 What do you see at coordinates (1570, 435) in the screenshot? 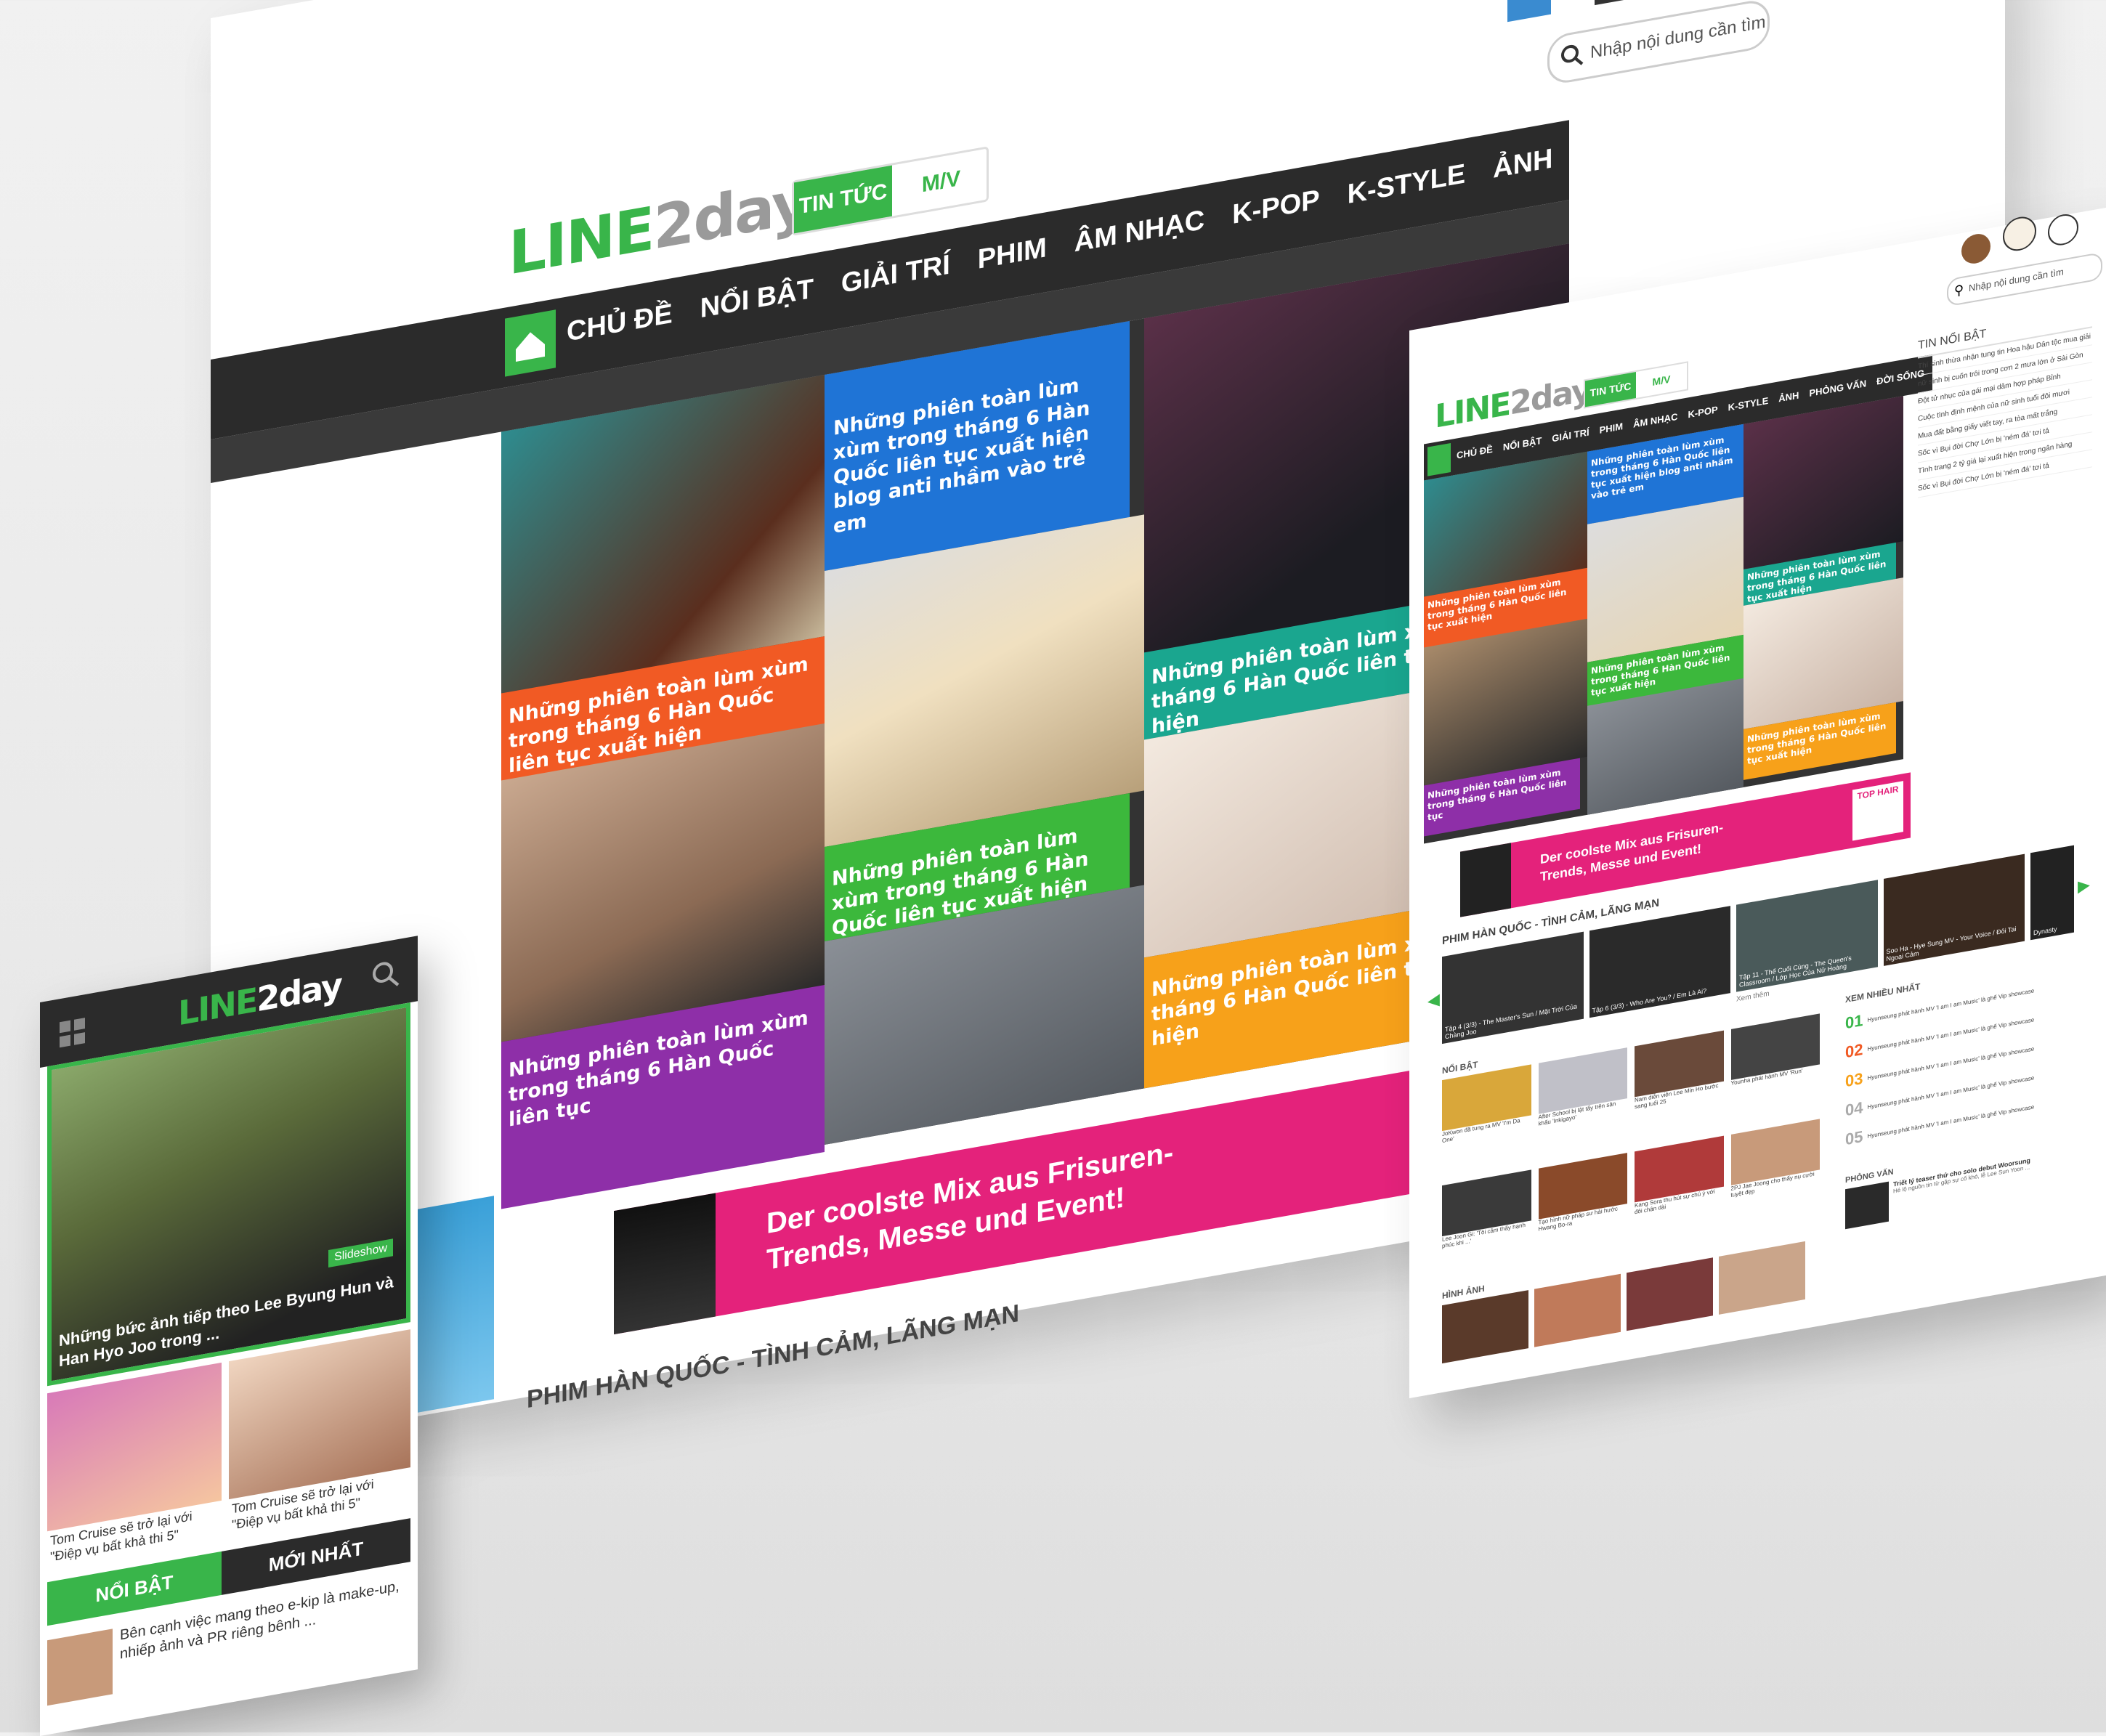
I see `tablet-nav-giai-tri: GIẢI TRÍ` at bounding box center [1570, 435].